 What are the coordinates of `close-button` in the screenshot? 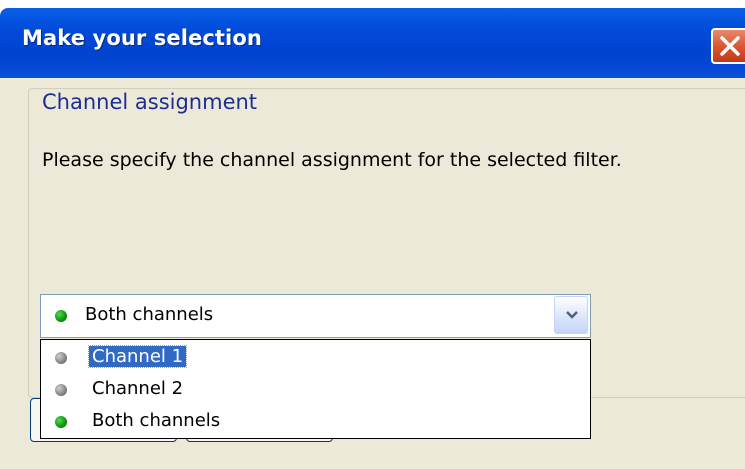 It's located at (728, 46).